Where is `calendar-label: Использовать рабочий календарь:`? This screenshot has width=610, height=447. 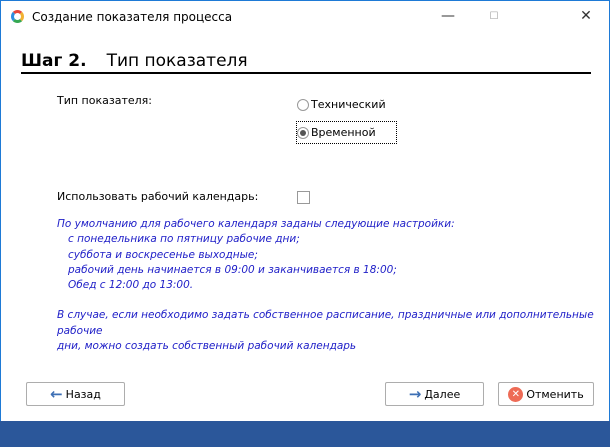
calendar-label: Использовать рабочий календарь: is located at coordinates (158, 196).